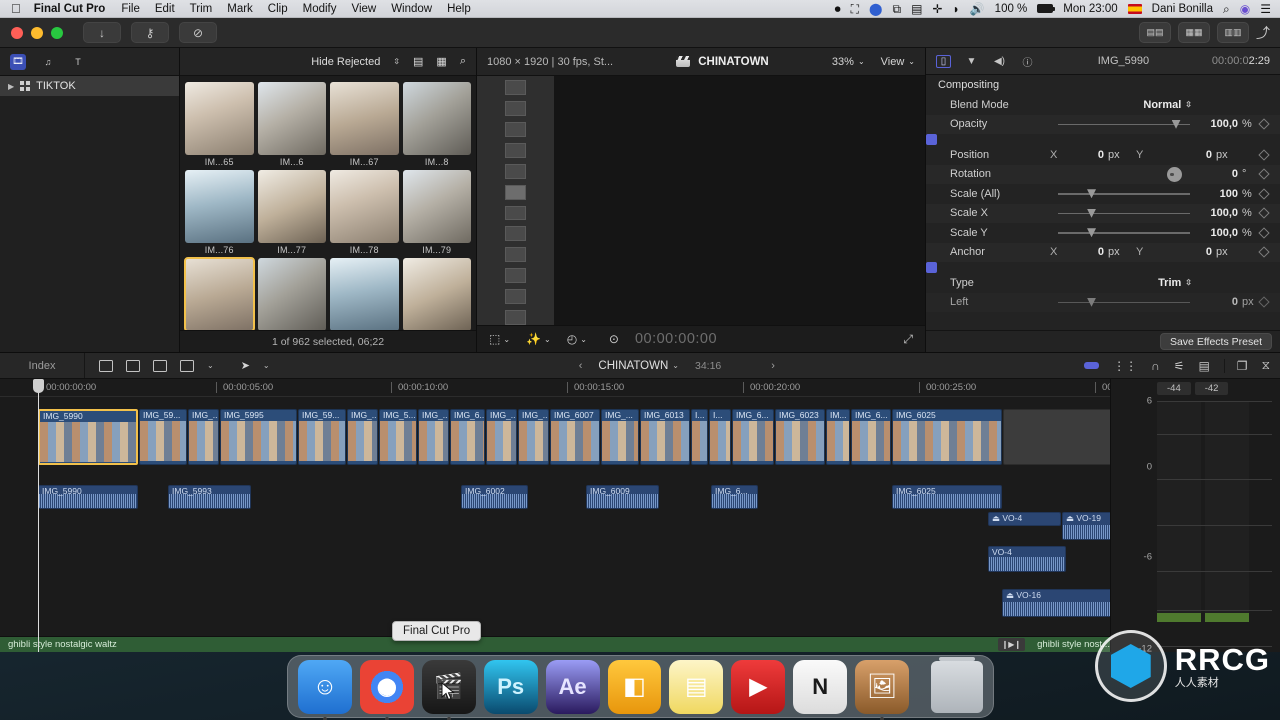 This screenshot has height=720, width=1280. What do you see at coordinates (861, 61) in the screenshot?
I see `chevron-down-icon: ⌄` at bounding box center [861, 61].